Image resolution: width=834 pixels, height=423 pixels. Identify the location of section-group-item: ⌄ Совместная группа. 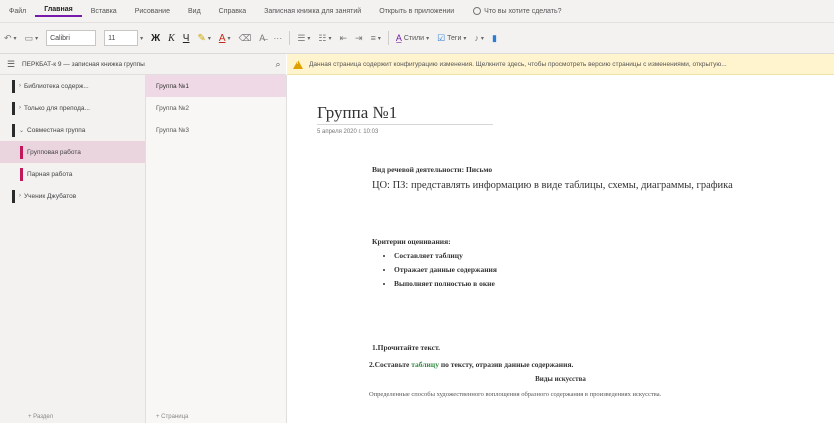
(72, 130).